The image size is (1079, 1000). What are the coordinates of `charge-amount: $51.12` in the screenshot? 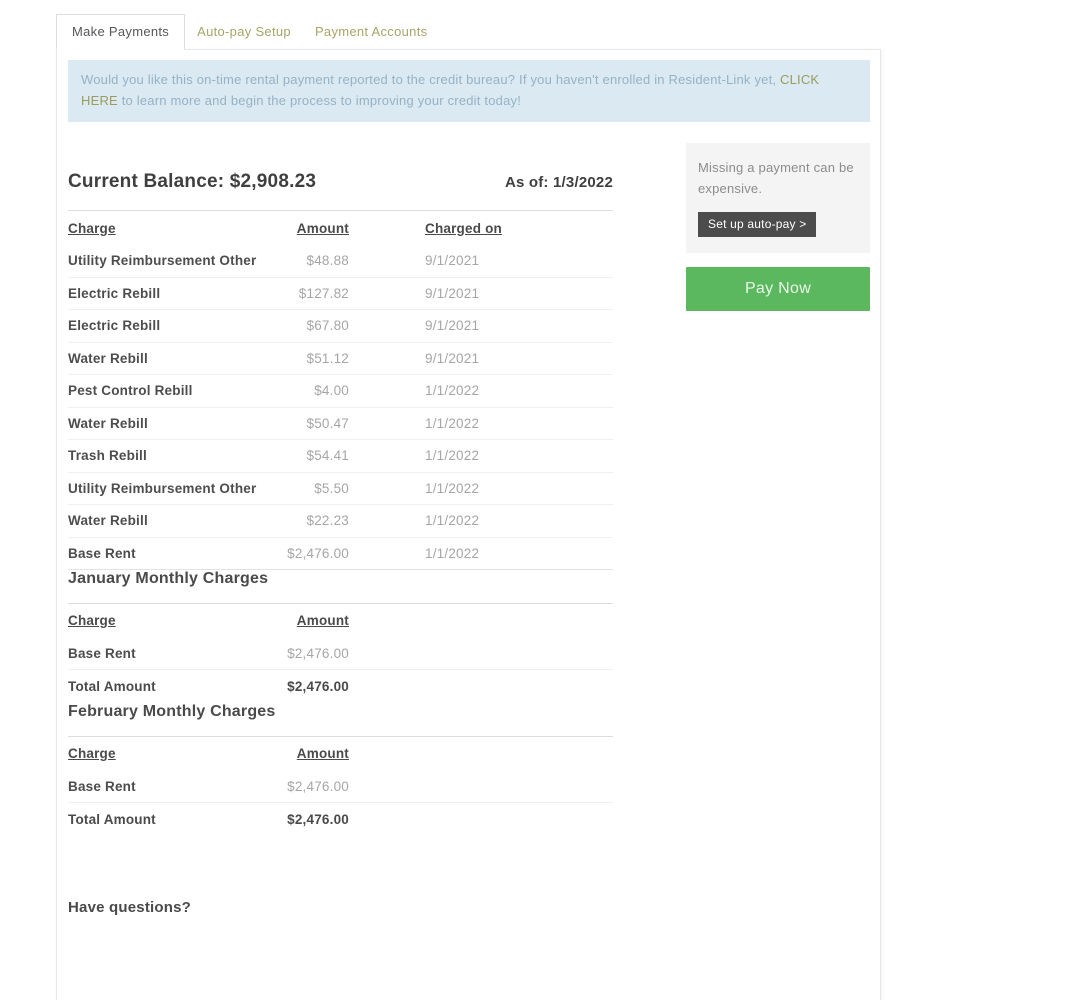 It's located at (327, 358).